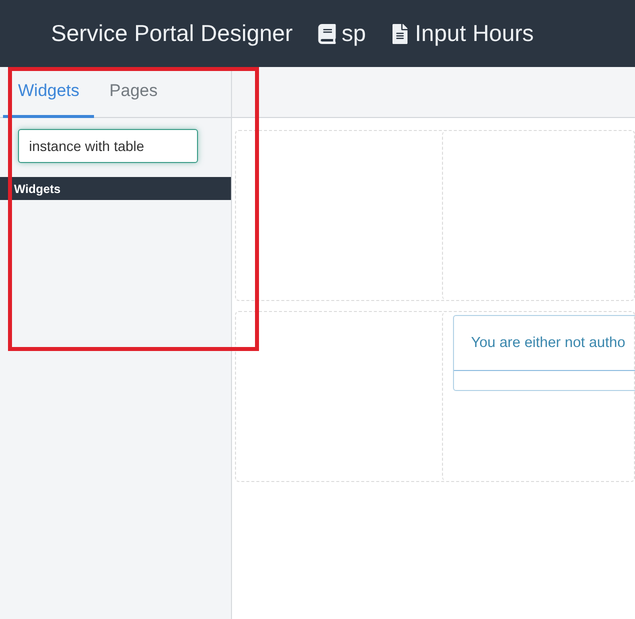 This screenshot has width=635, height=619. What do you see at coordinates (133, 92) in the screenshot?
I see `sidebar-tab: Pages` at bounding box center [133, 92].